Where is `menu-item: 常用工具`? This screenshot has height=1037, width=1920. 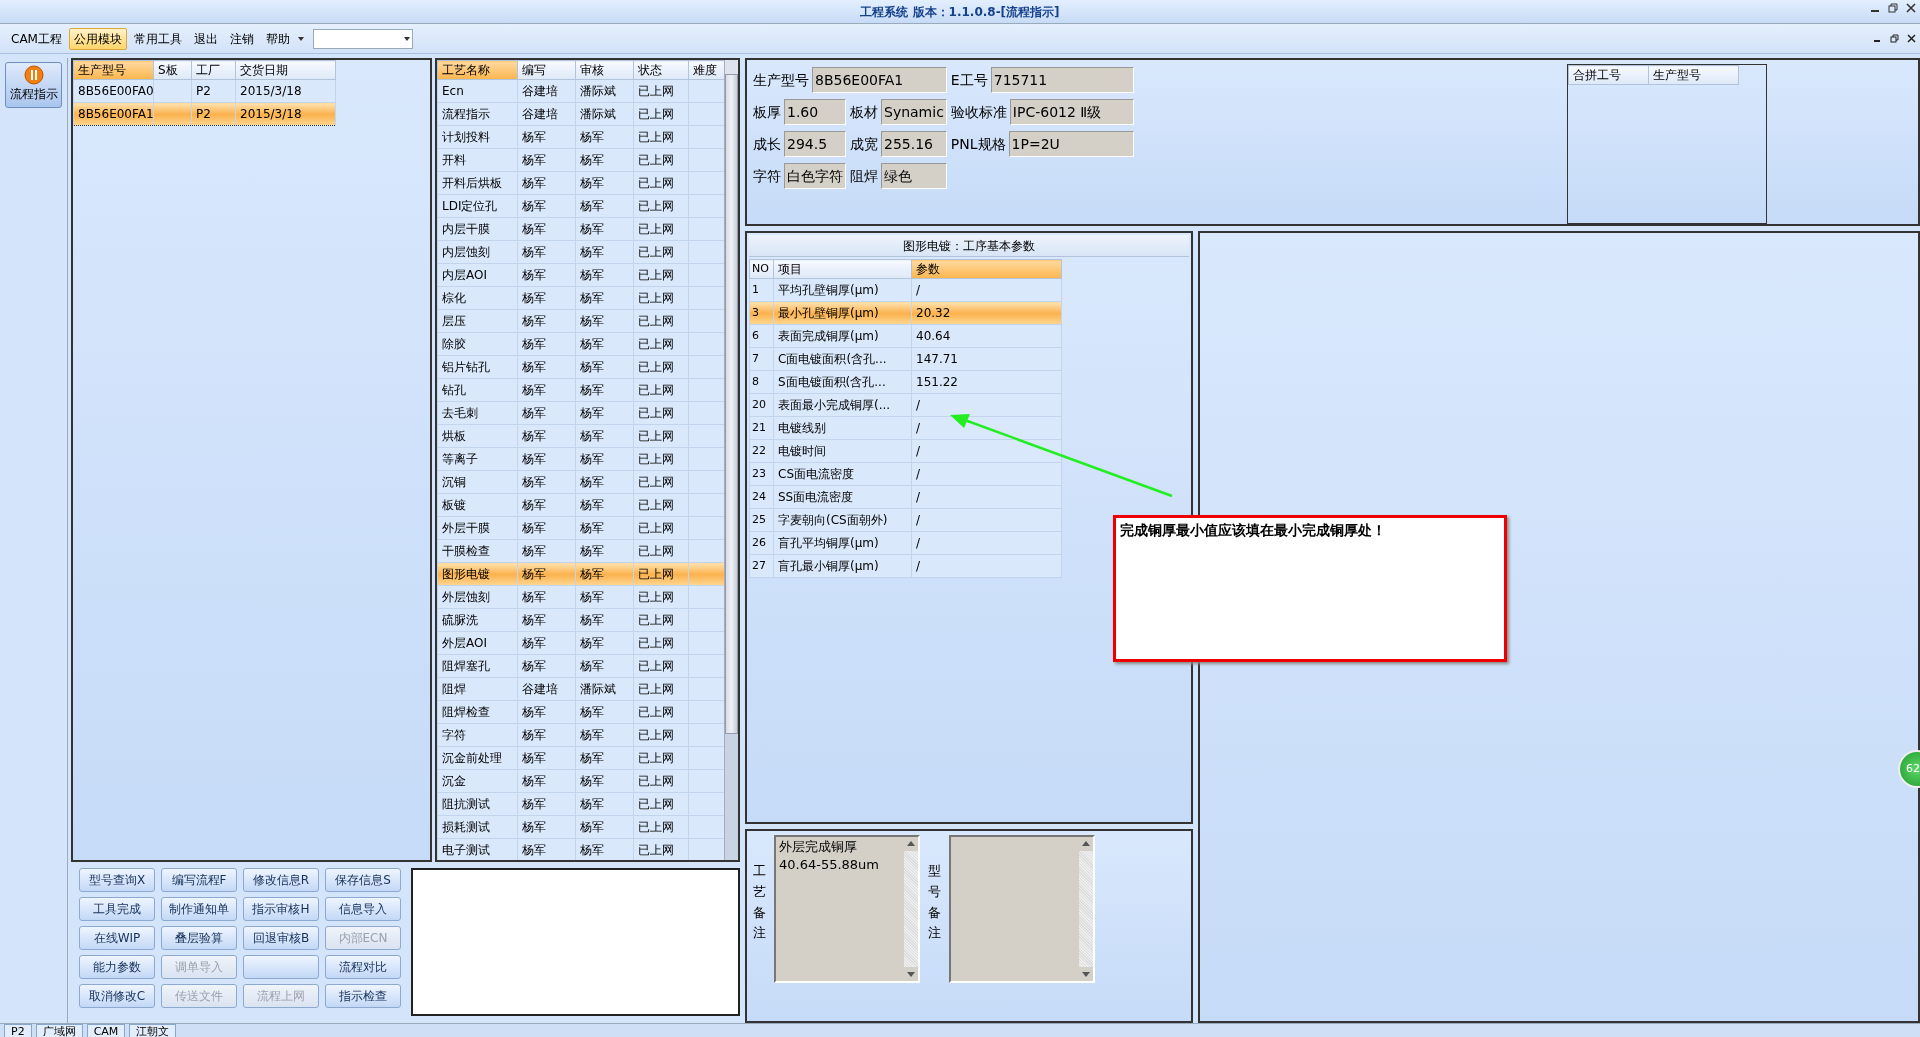
menu-item: 常用工具 is located at coordinates (157, 38).